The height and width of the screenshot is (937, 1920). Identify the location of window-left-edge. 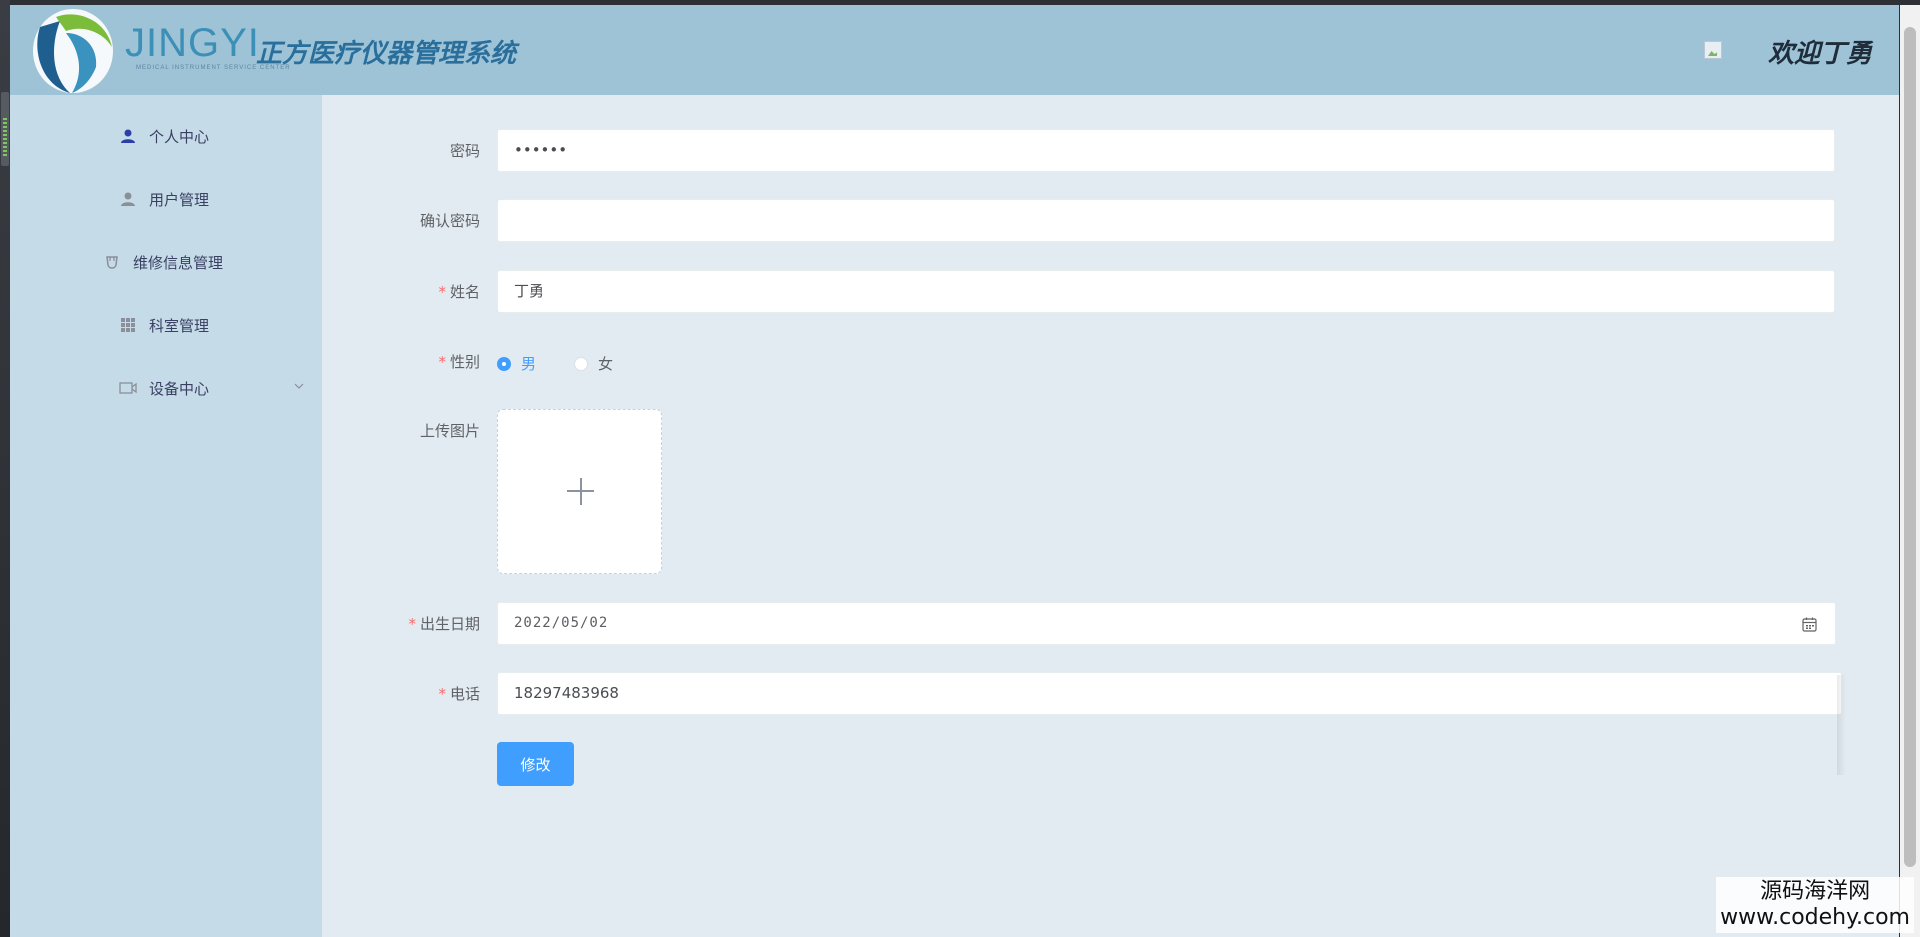
(5, 468).